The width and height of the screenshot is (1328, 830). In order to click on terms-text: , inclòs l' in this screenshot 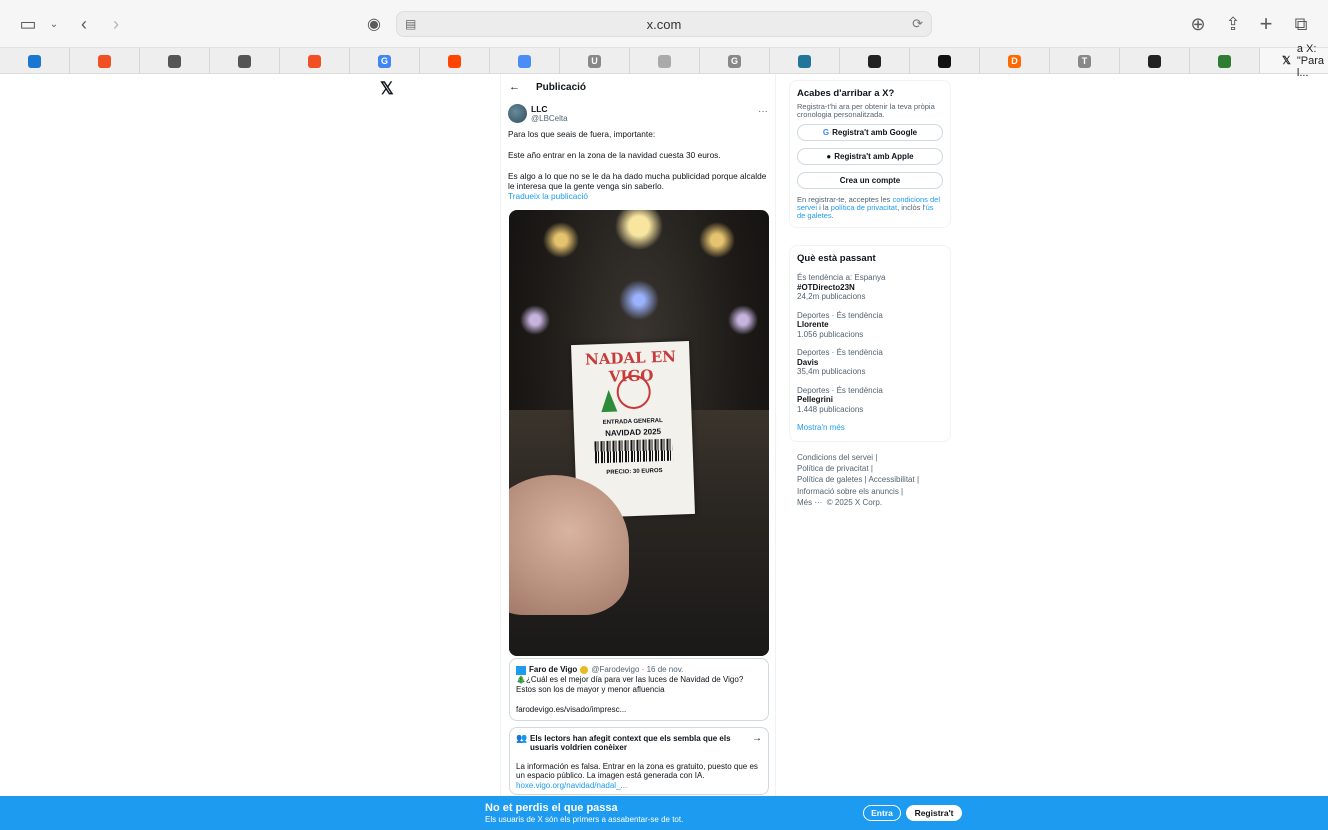, I will do `click(911, 207)`.